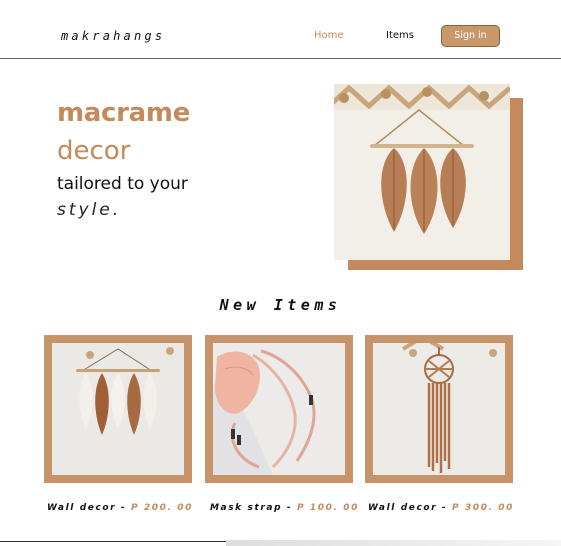 The width and height of the screenshot is (561, 546). Describe the element at coordinates (162, 508) in the screenshot. I see `product-price: P 200. 00` at that location.